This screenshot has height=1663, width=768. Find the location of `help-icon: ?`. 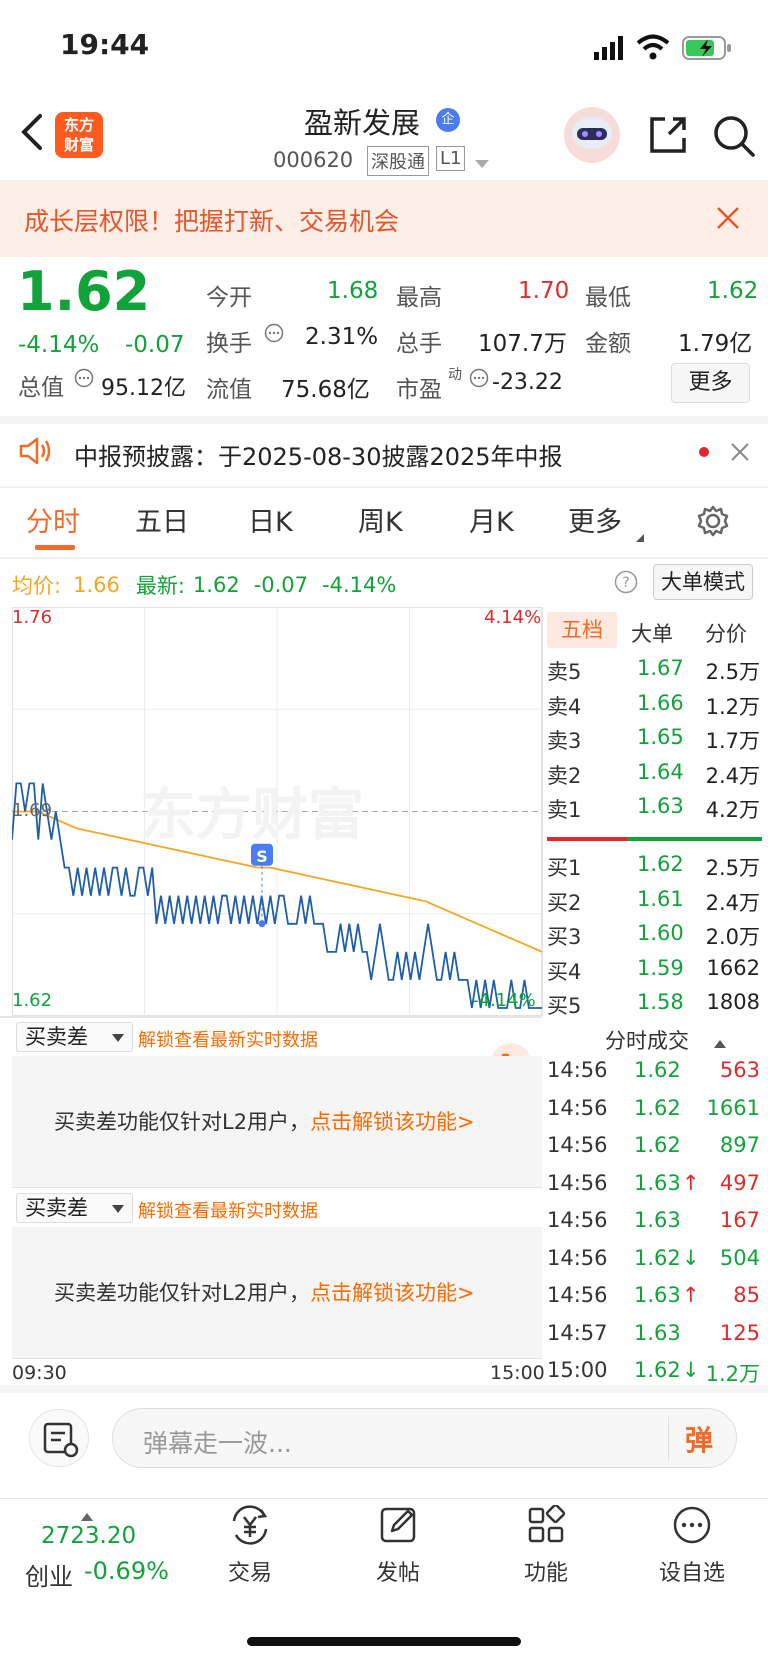

help-icon: ? is located at coordinates (626, 582).